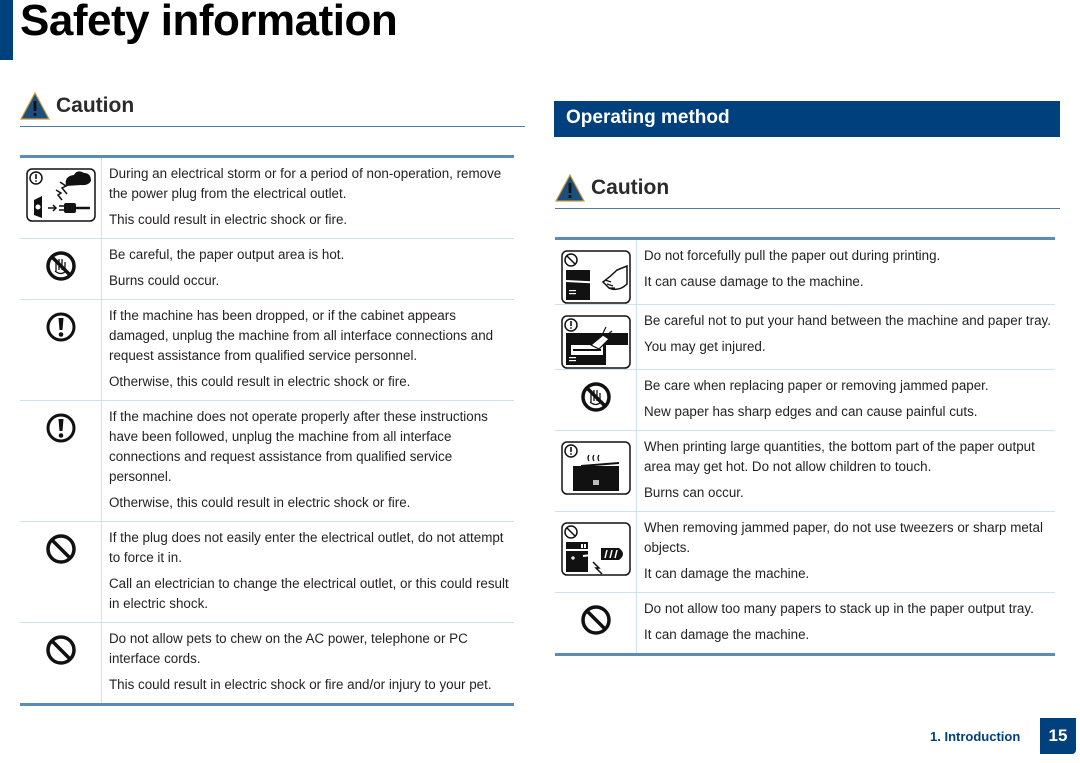 Image resolution: width=1080 pixels, height=763 pixels. What do you see at coordinates (705, 346) in the screenshot?
I see `caution-consequence: You may get injured.` at bounding box center [705, 346].